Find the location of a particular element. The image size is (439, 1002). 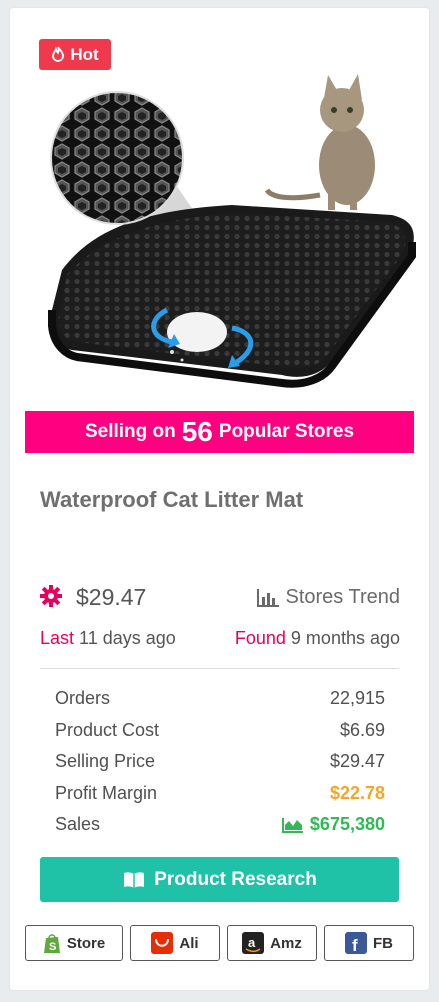

svg-text: f is located at coordinates (355, 945).